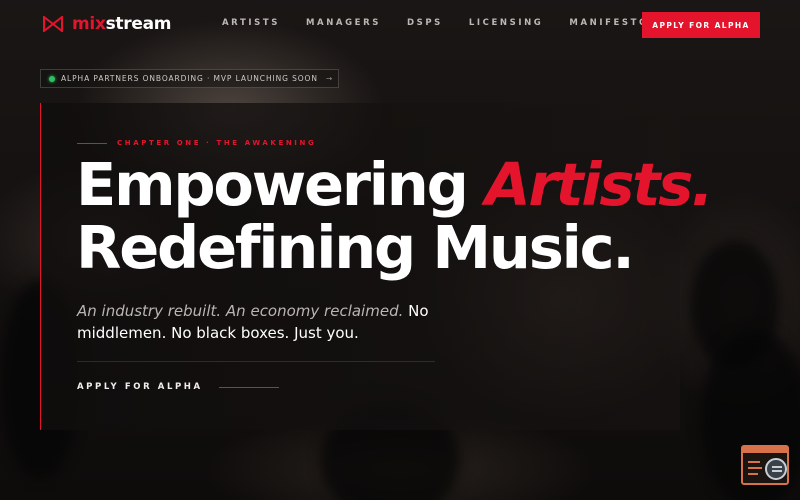  I want to click on nav-item-managers: MANAGERS, so click(343, 23).